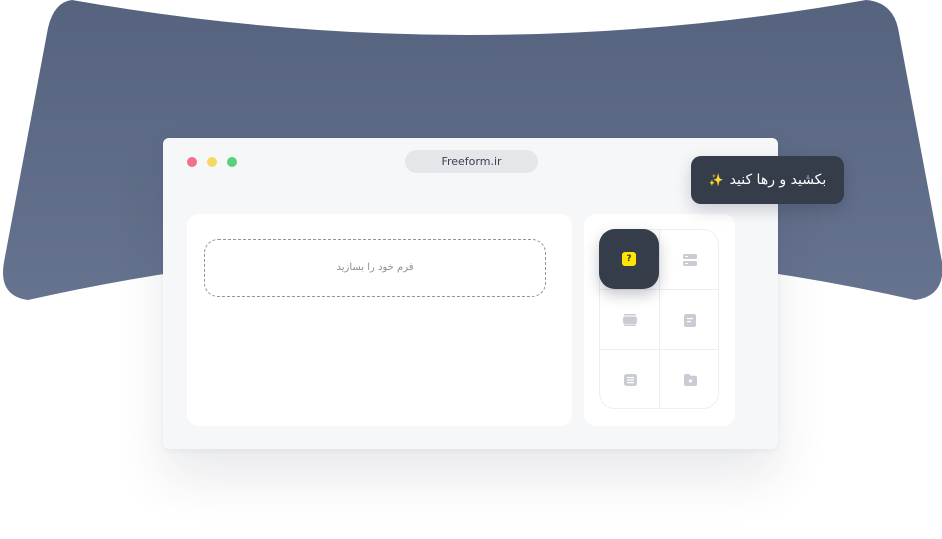  I want to click on tooltip-label: بکشید و رها کنید, so click(778, 180).